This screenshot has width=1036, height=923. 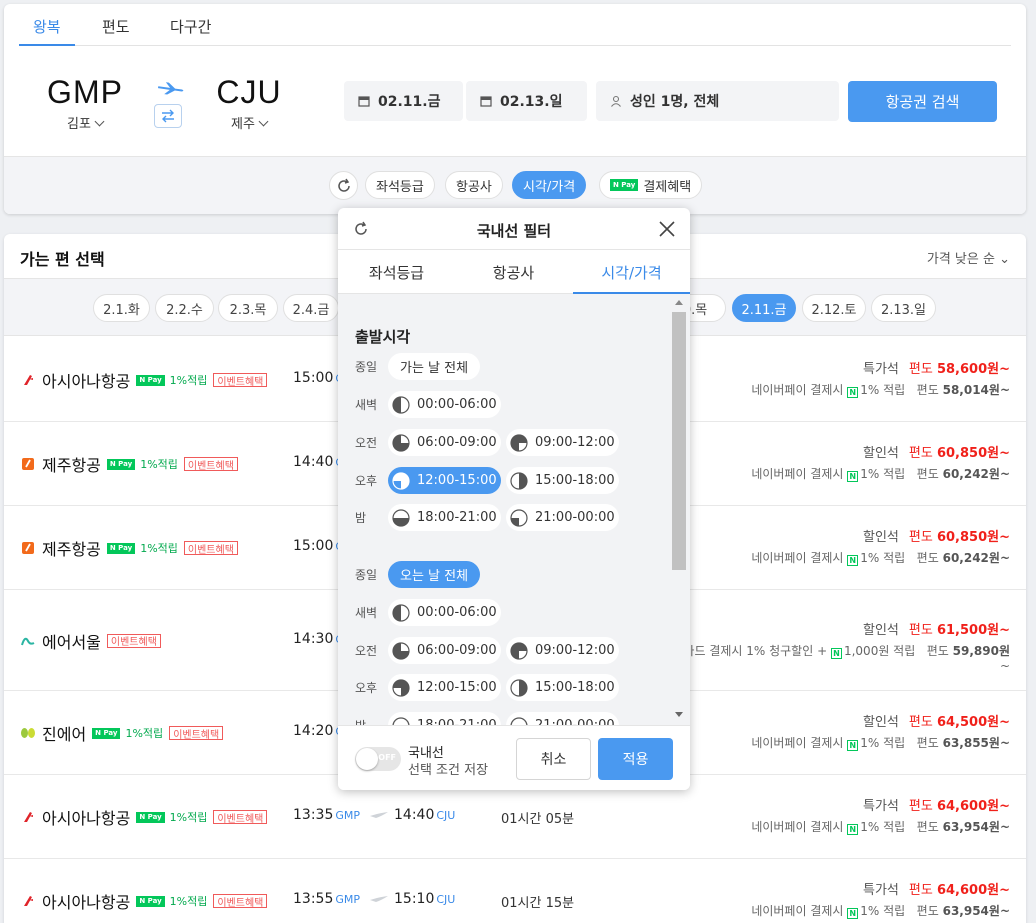 I want to click on date-chip: 2.2.수, so click(x=184, y=308).